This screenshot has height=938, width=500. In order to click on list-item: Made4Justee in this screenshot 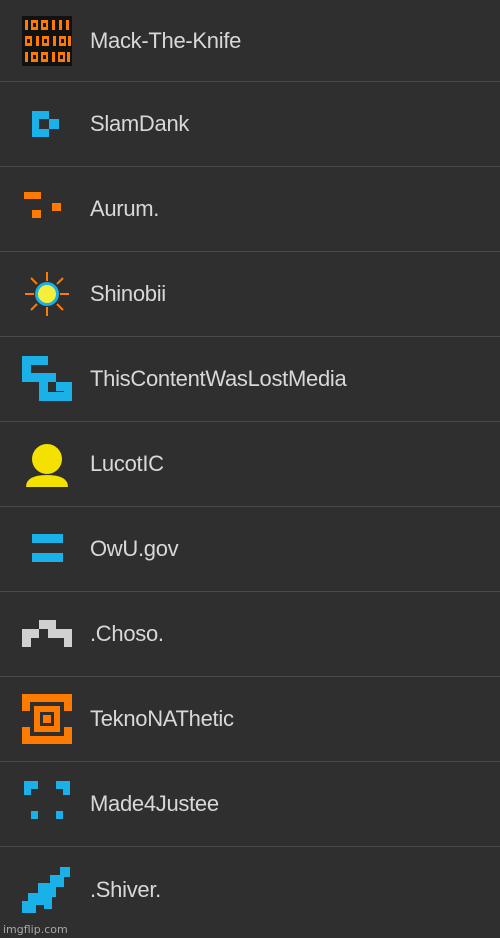, I will do `click(250, 804)`.